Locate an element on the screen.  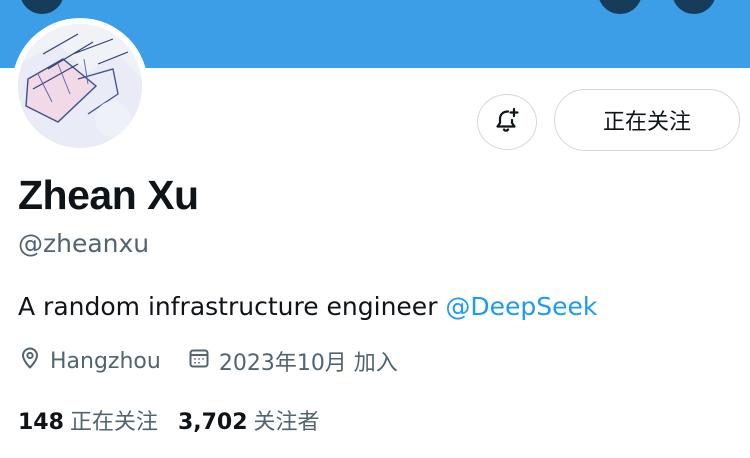
avatar-image is located at coordinates (80, 86).